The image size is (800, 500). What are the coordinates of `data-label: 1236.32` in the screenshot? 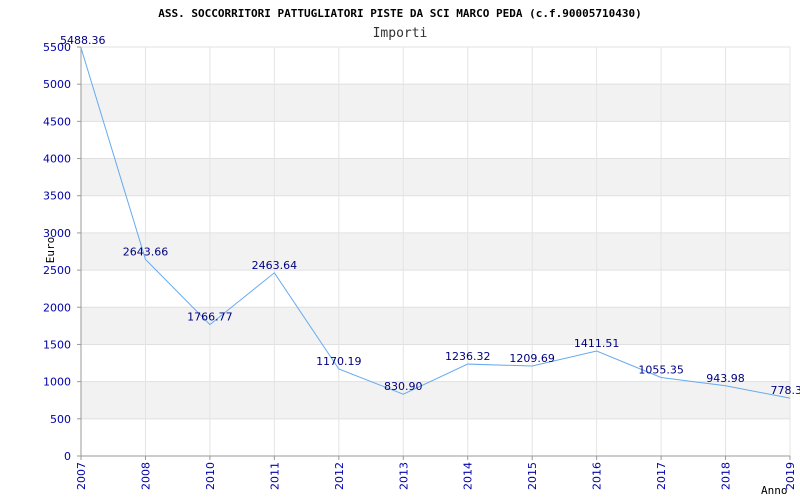 It's located at (468, 356).